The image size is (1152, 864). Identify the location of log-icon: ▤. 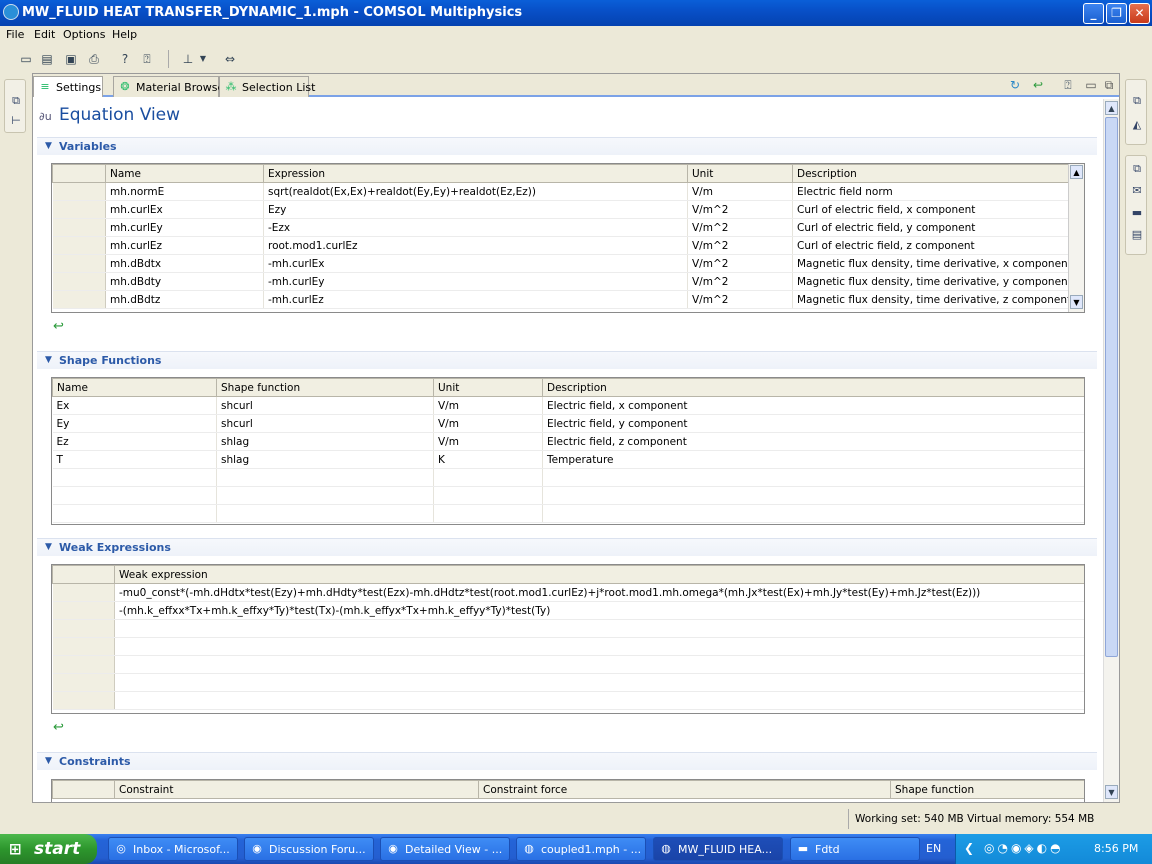
(1137, 235).